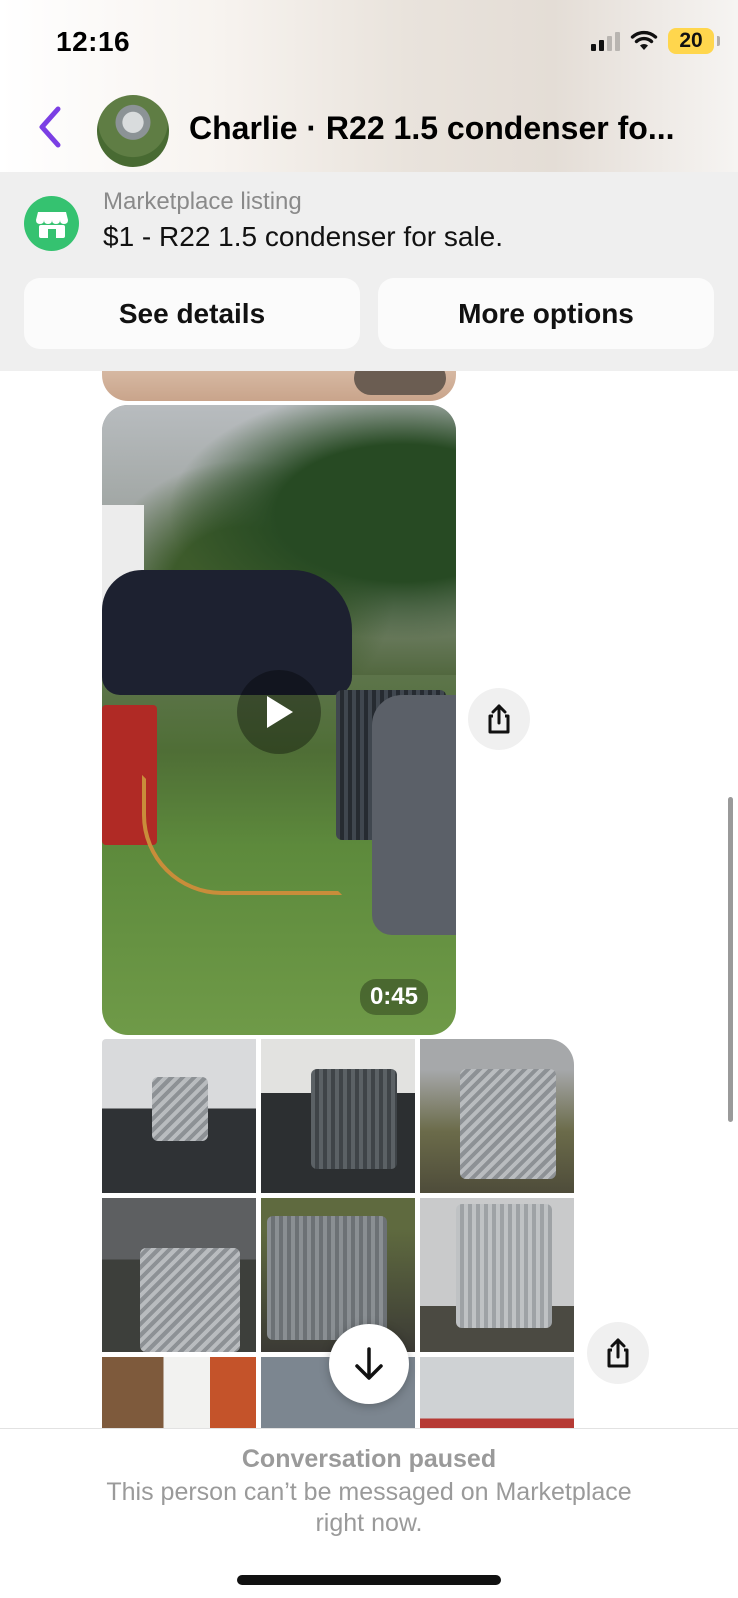 The width and height of the screenshot is (738, 1598). What do you see at coordinates (546, 313) in the screenshot?
I see `more-options-button: More options` at bounding box center [546, 313].